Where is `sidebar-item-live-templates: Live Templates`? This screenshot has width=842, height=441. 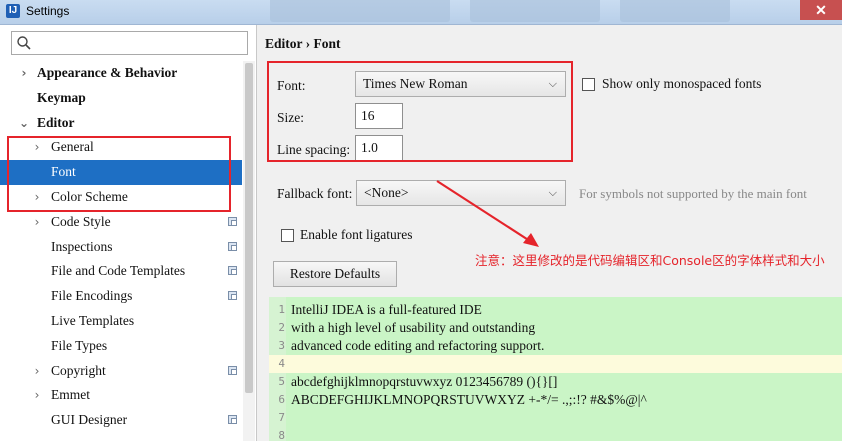 sidebar-item-live-templates: Live Templates is located at coordinates (121, 321).